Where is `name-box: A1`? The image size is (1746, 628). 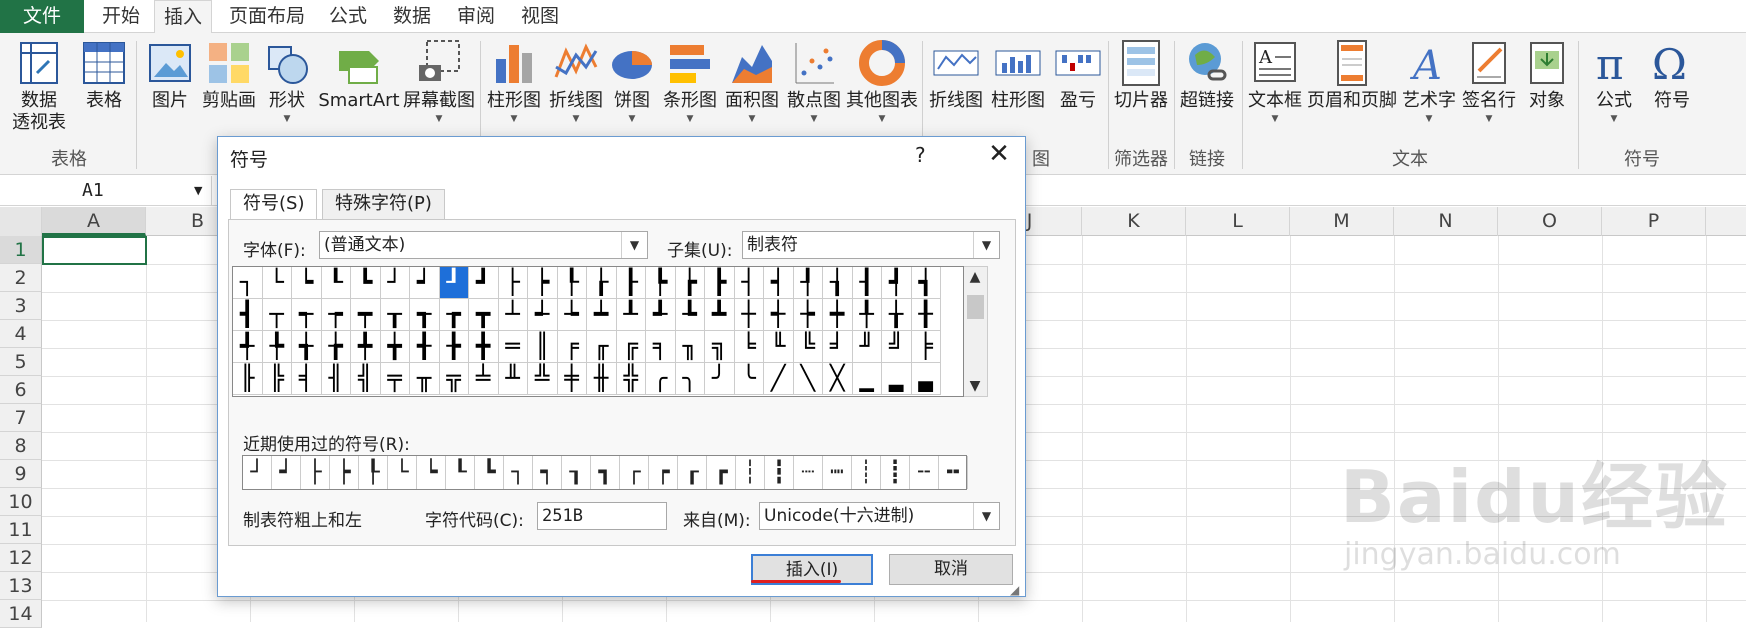
name-box: A1 is located at coordinates (106, 191).